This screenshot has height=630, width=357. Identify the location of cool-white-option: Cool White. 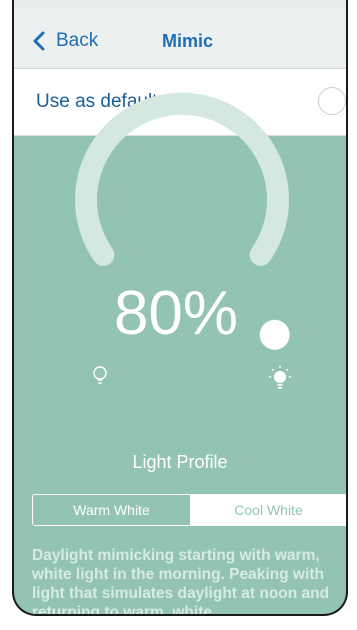
(268, 510).